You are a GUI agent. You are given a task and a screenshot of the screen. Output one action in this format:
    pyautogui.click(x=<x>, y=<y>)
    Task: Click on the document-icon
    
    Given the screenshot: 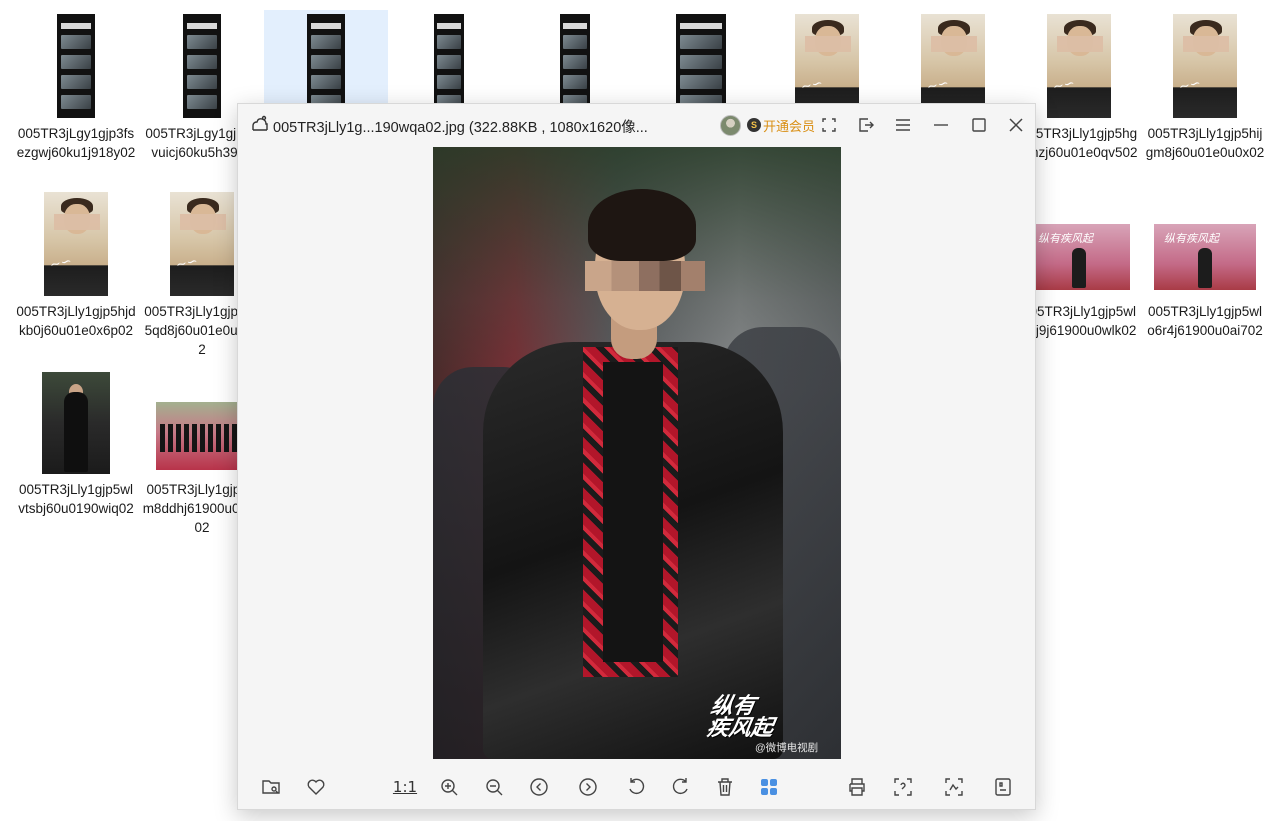 What is the action you would take?
    pyautogui.click(x=1003, y=787)
    